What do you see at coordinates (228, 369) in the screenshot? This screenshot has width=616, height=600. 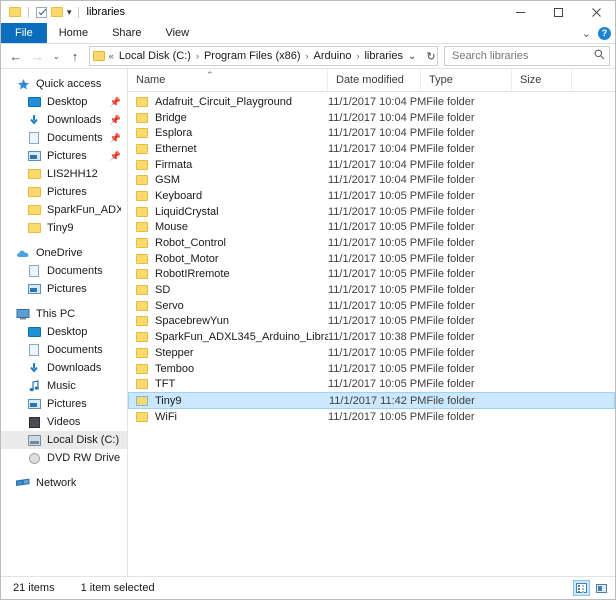 I see `file-name-cell: Temboo` at bounding box center [228, 369].